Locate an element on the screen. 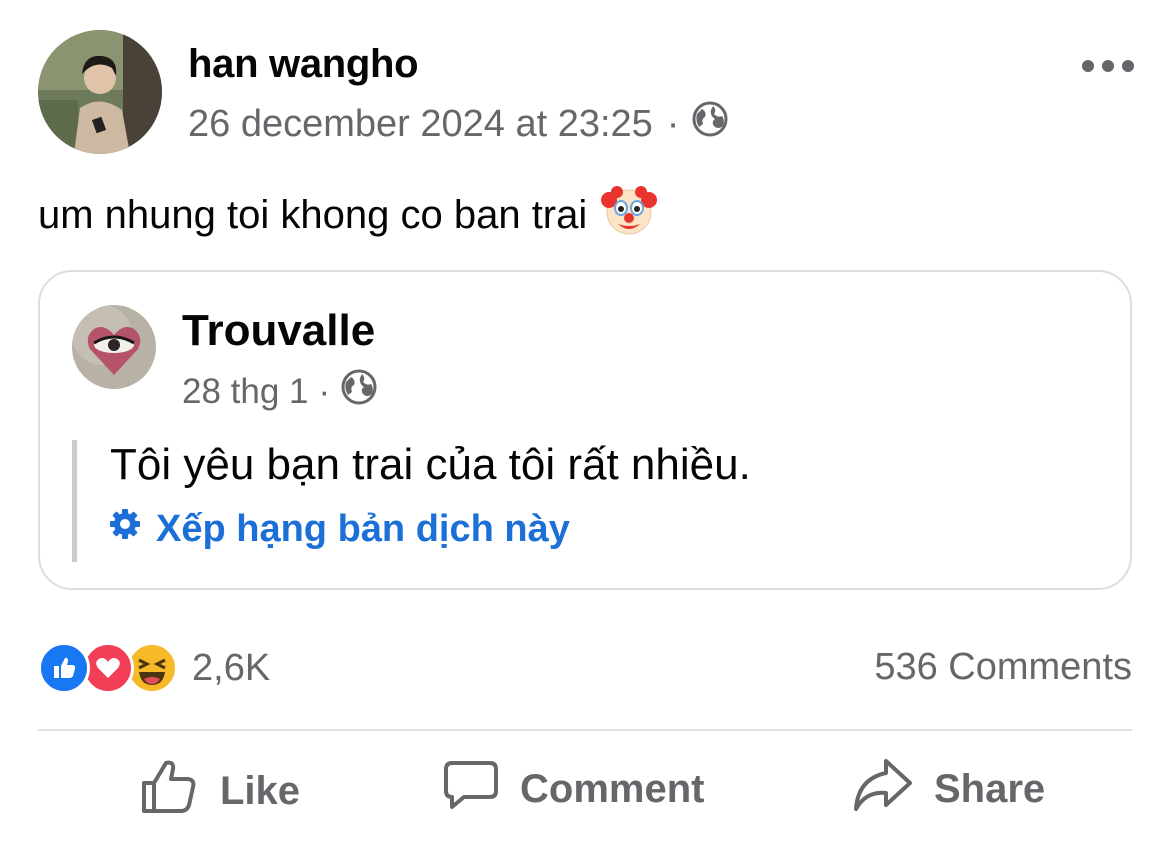 This screenshot has height=854, width=1170. like-label: Like is located at coordinates (260, 790).